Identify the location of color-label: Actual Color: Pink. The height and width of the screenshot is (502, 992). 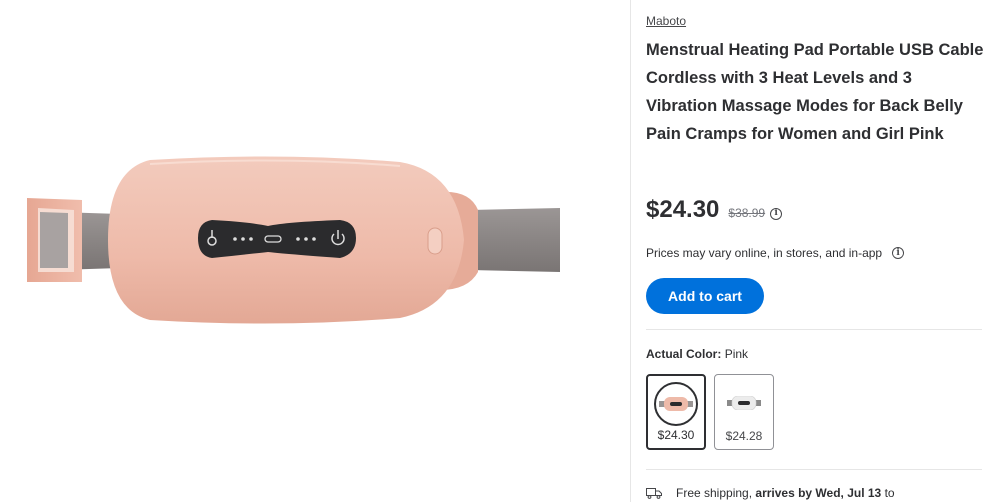
(697, 354).